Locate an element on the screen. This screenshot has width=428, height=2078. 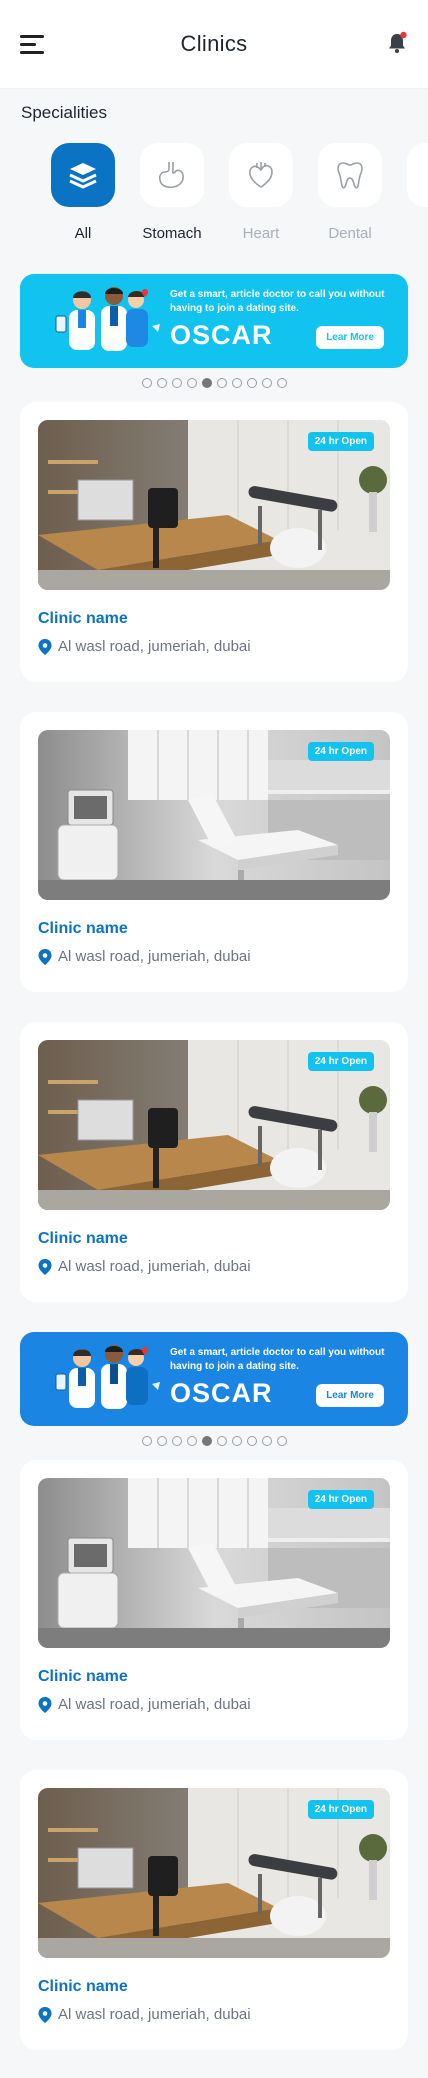
speciality-label: Stomach is located at coordinates (172, 233).